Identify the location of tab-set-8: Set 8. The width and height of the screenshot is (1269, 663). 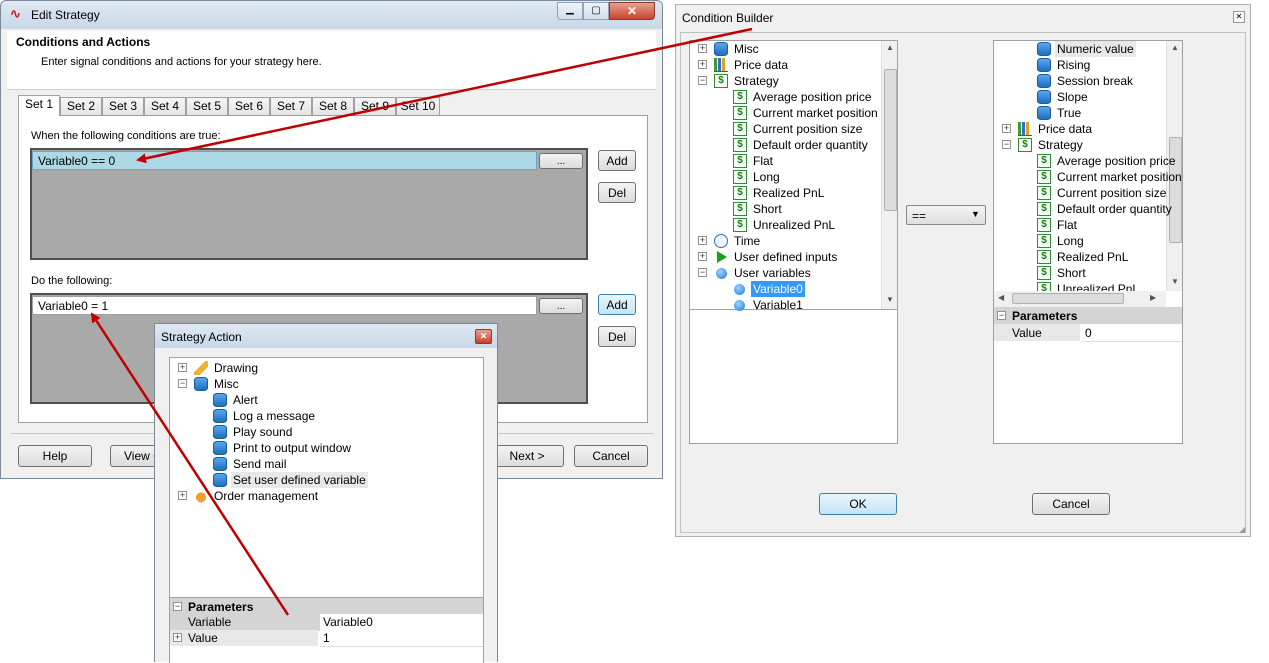
(333, 106).